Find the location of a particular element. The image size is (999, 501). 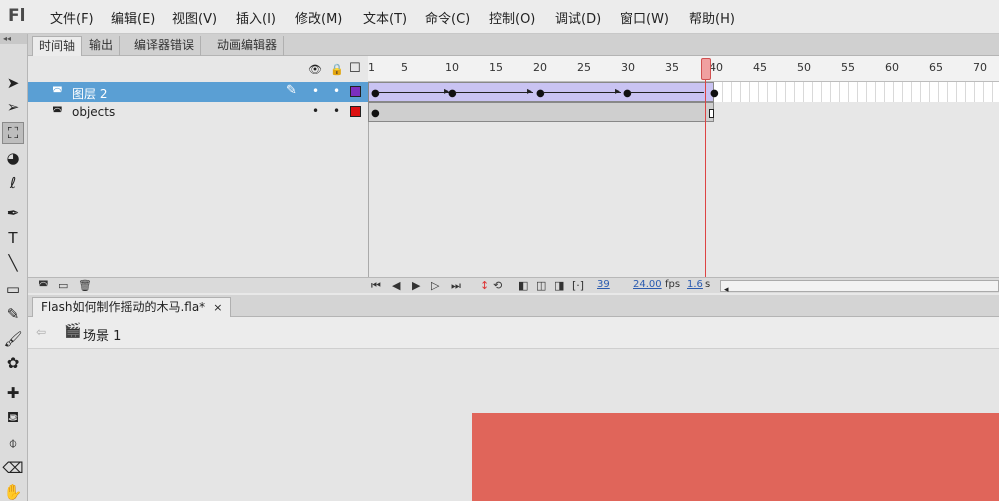

onion-skin-icon: ◧ is located at coordinates (523, 285).